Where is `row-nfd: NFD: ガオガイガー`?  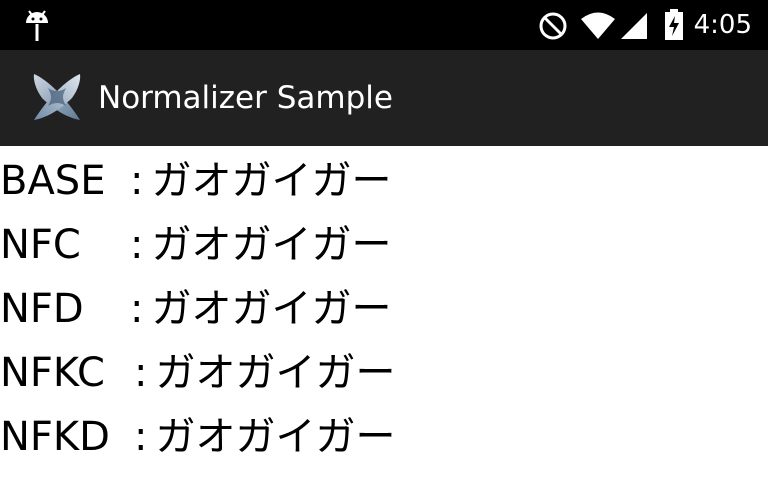 row-nfd: NFD: ガオガイガー is located at coordinates (195, 309).